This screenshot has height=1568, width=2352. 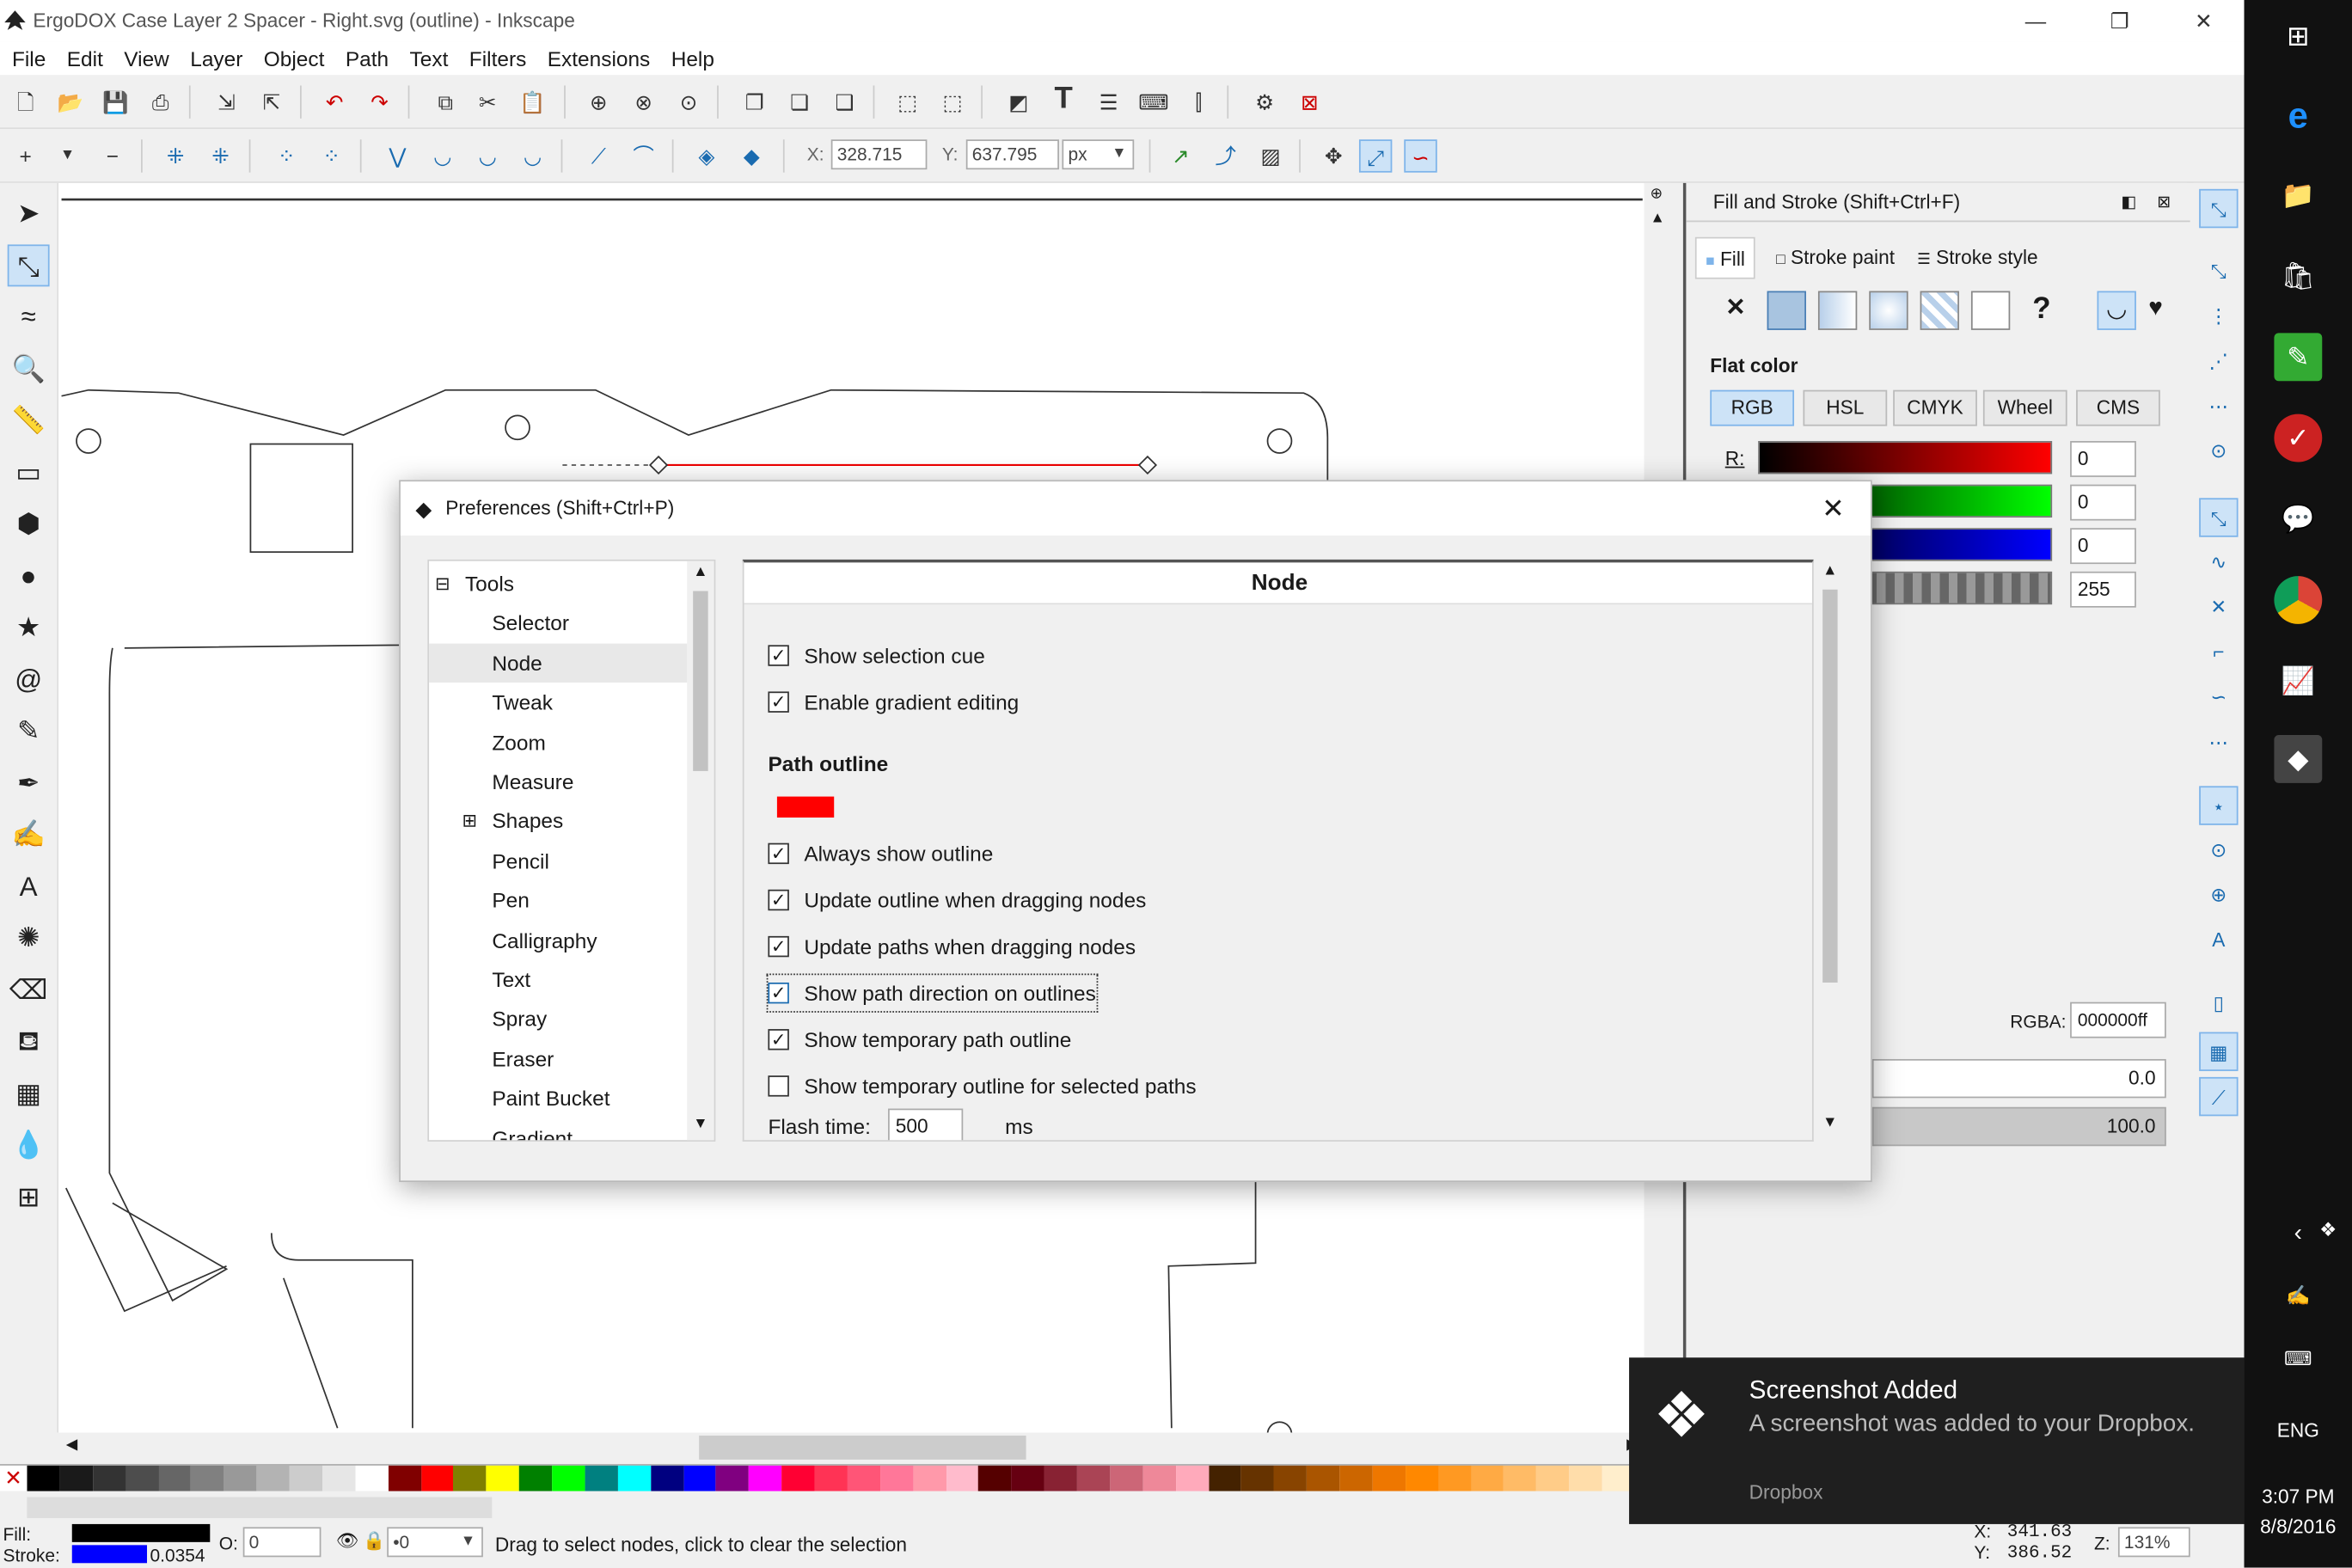 I want to click on checkbox-show-selection-cue: Show selection cue, so click(x=876, y=656).